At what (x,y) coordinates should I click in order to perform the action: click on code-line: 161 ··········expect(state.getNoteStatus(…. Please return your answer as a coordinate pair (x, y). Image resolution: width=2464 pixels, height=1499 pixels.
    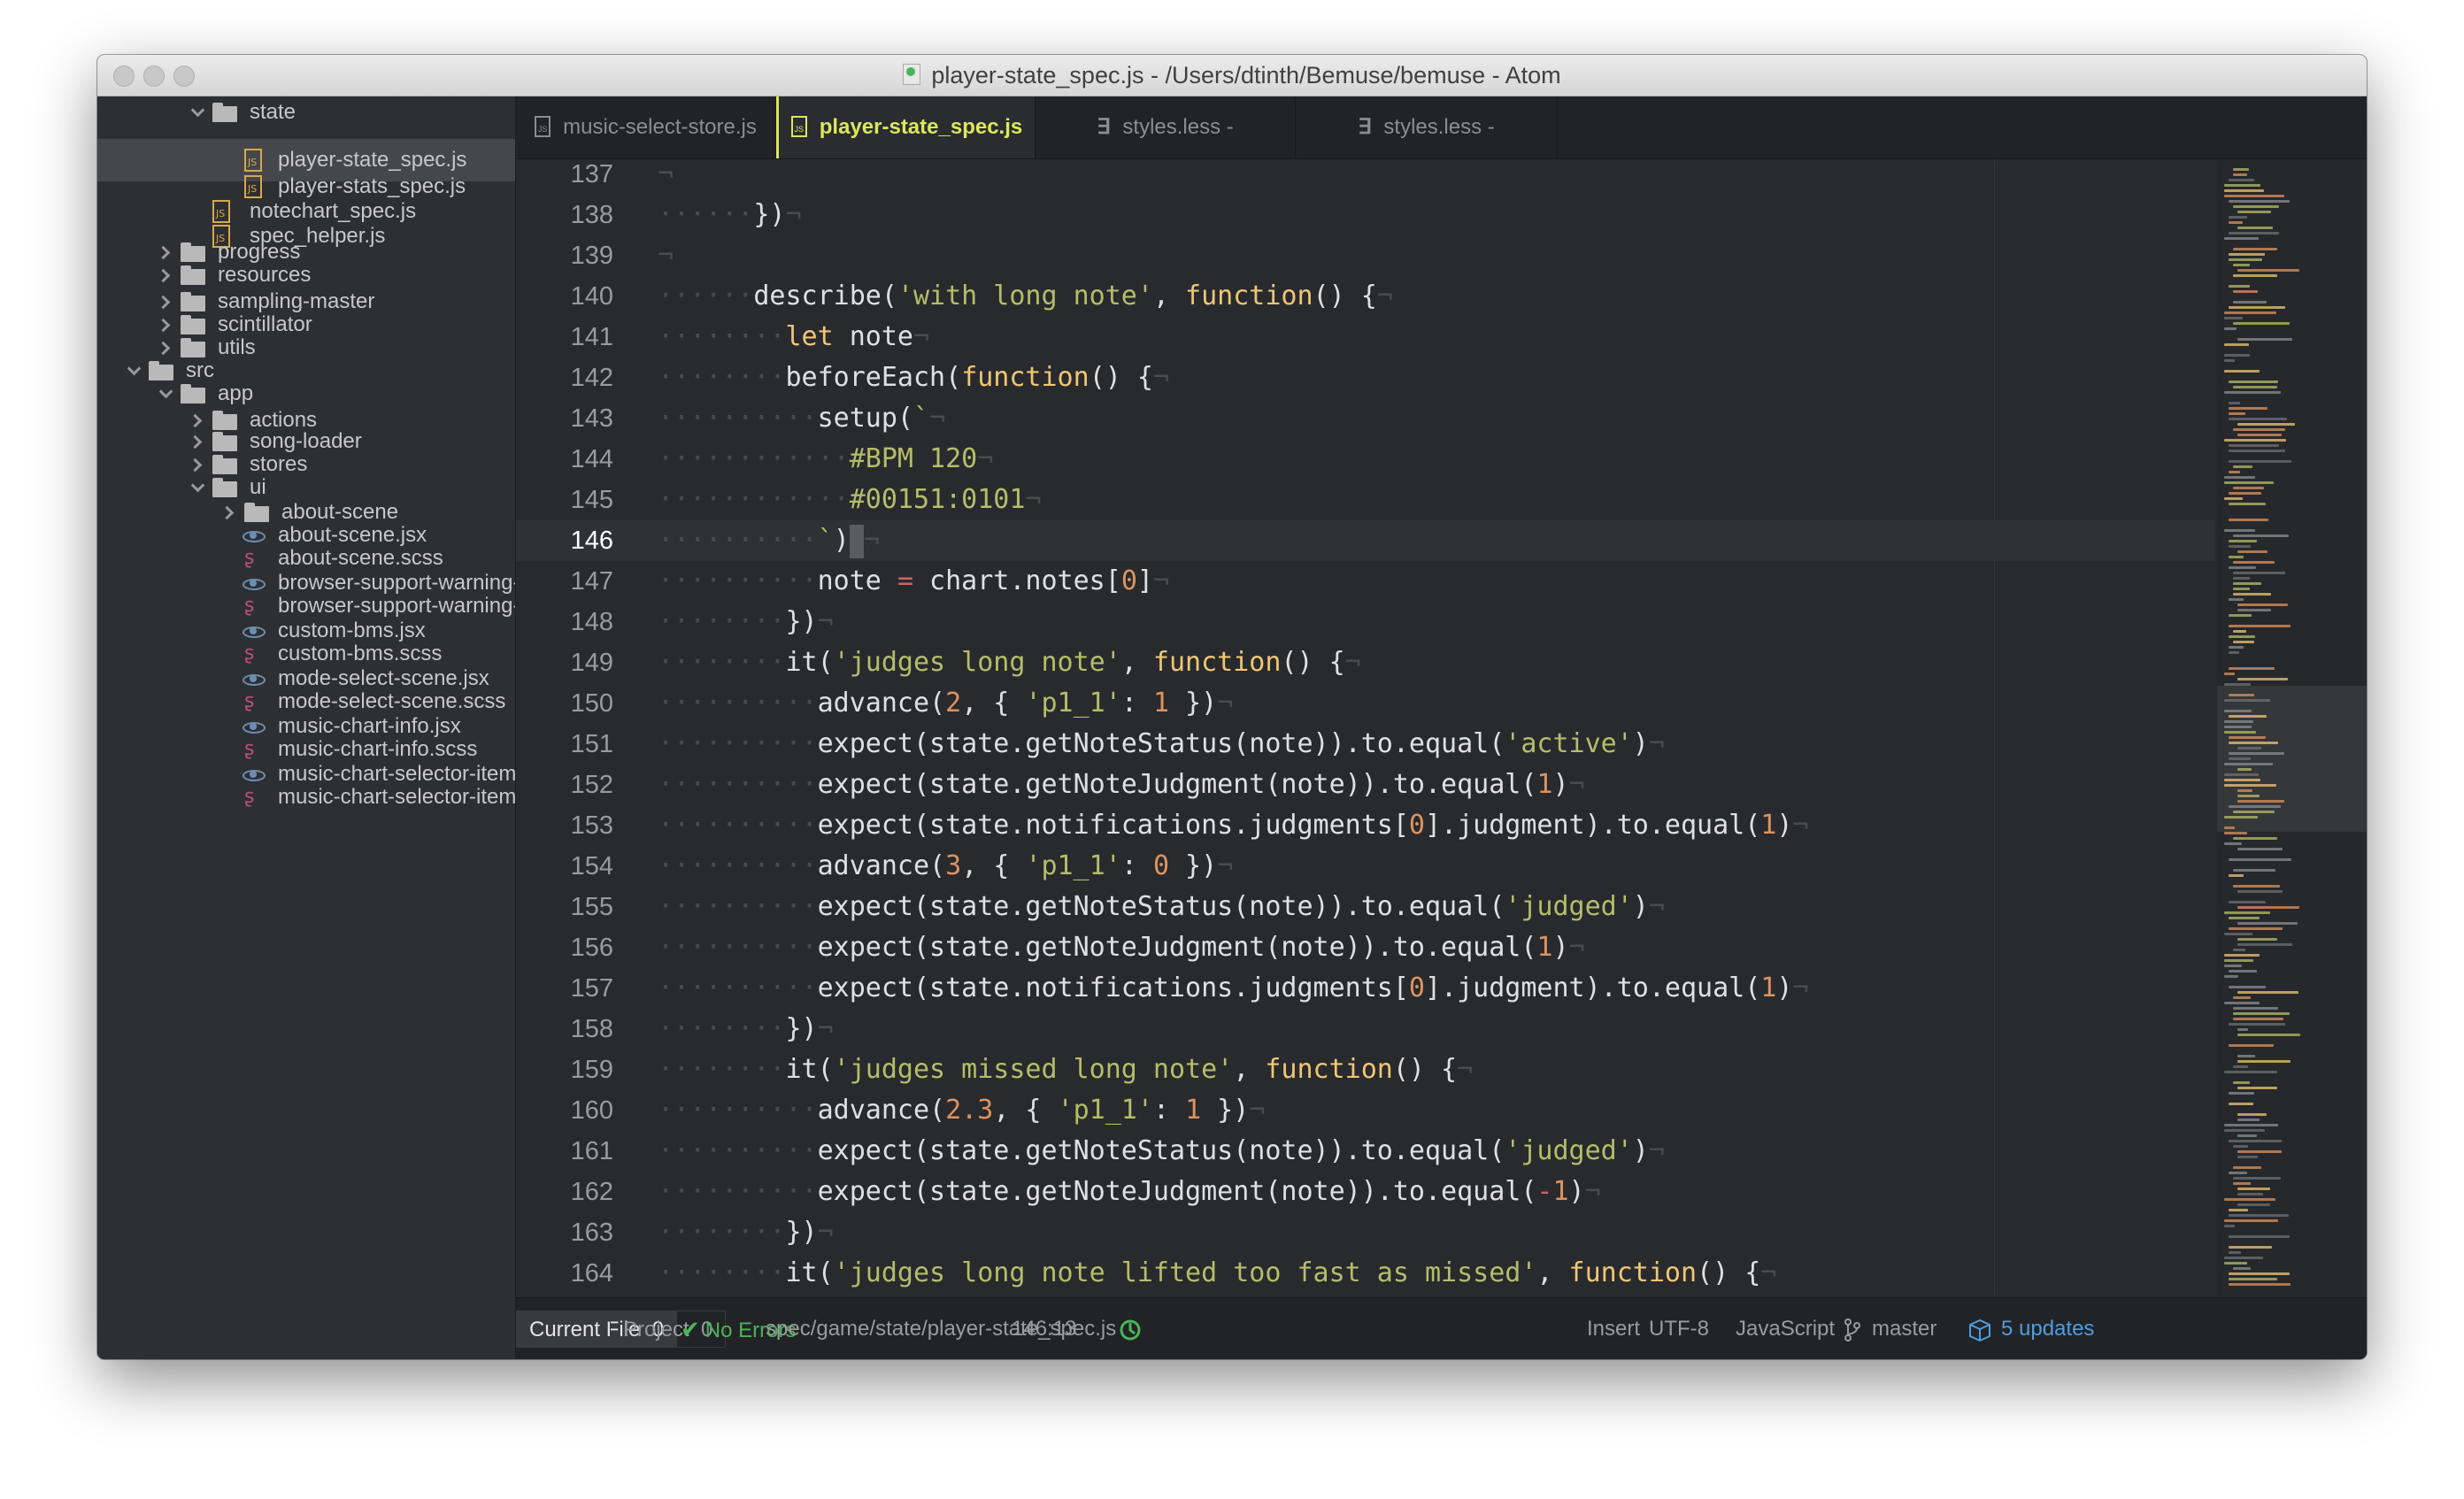
    Looking at the image, I should click on (1365, 1151).